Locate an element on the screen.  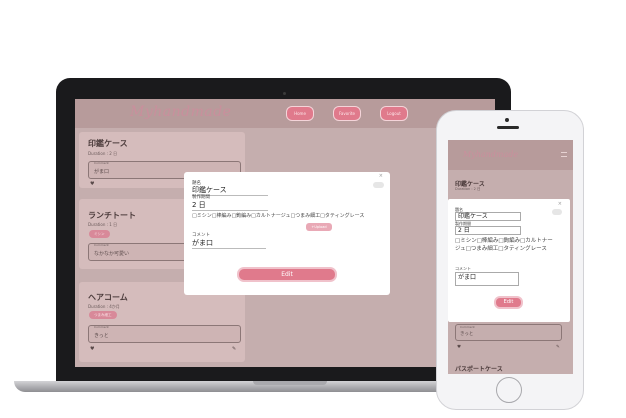
mobile-header: Myhandmade is located at coordinates (510, 155).